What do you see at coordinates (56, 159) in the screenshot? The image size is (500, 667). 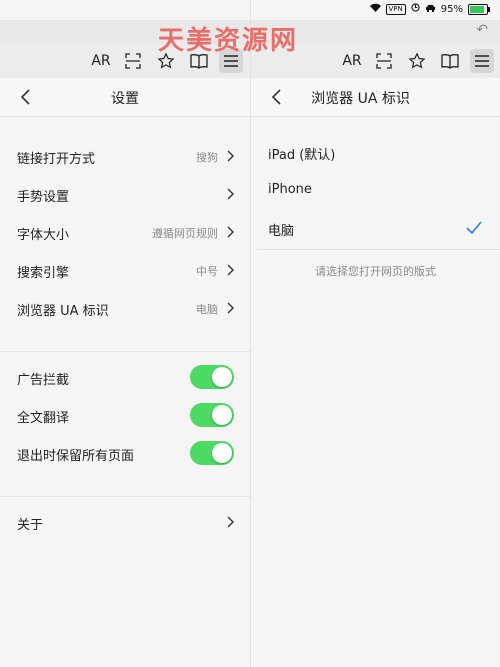 I see `row-label: 链接打开方式` at bounding box center [56, 159].